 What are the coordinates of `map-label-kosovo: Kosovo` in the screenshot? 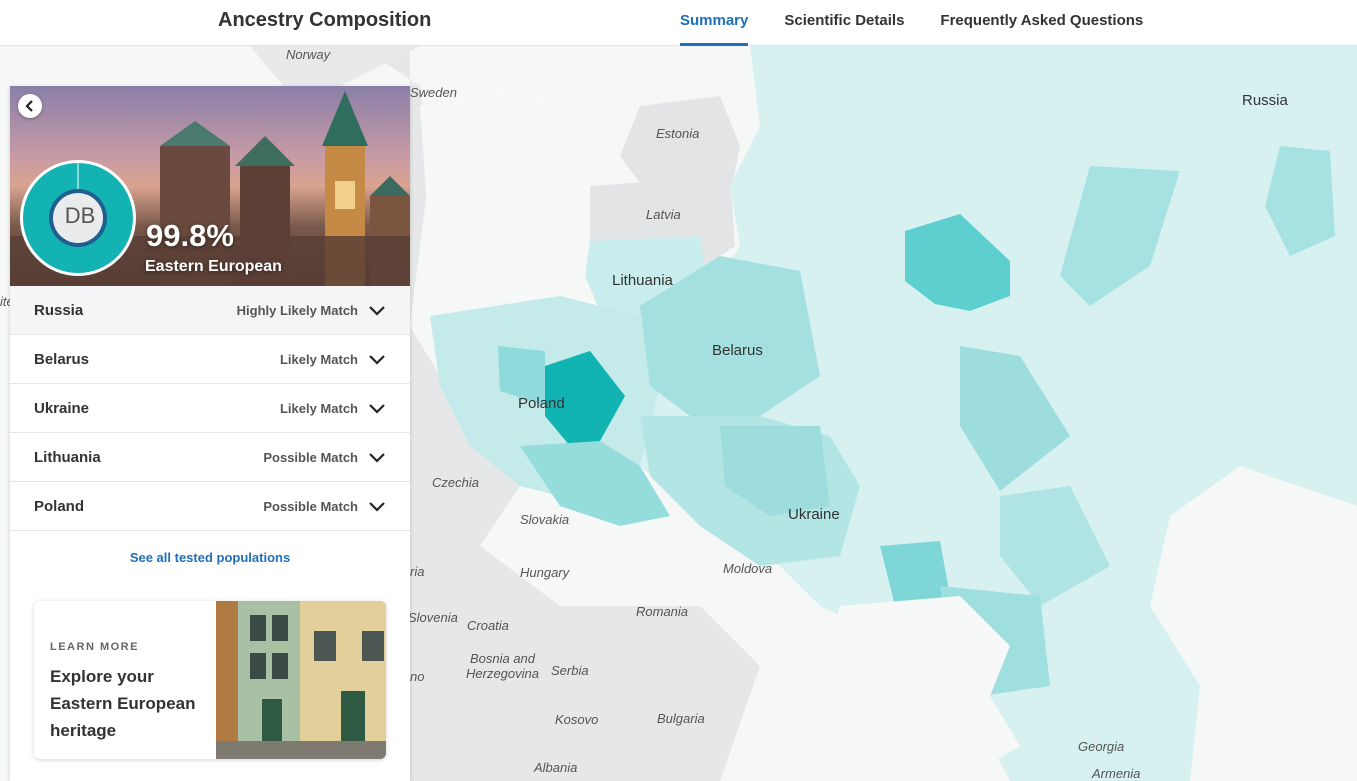 It's located at (577, 719).